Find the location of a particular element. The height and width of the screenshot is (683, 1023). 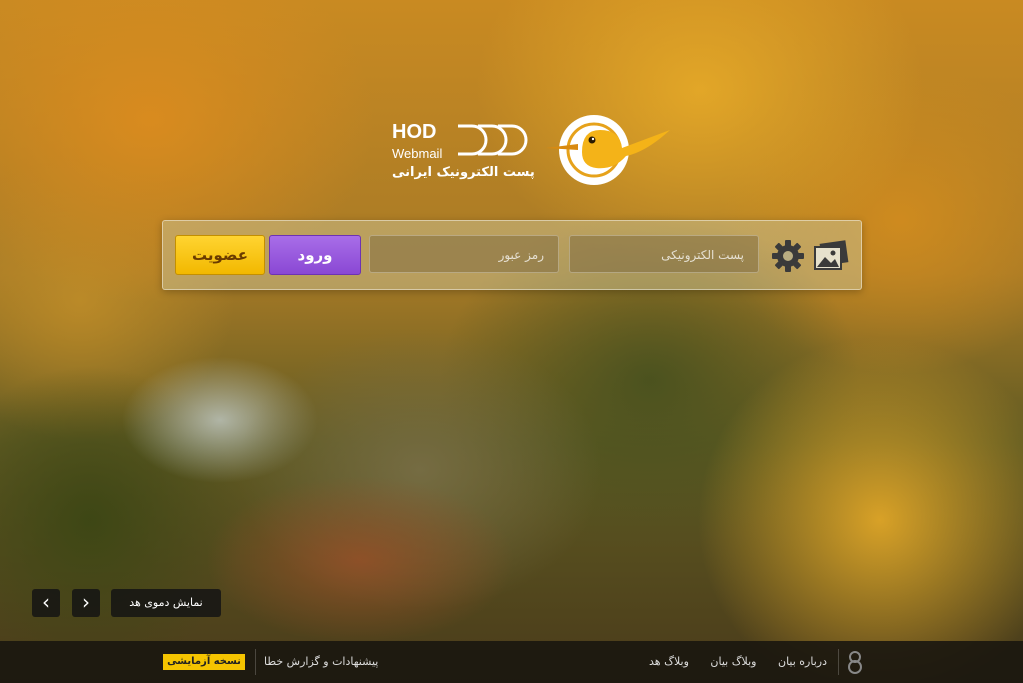

bird-logo-icon is located at coordinates (608, 150).